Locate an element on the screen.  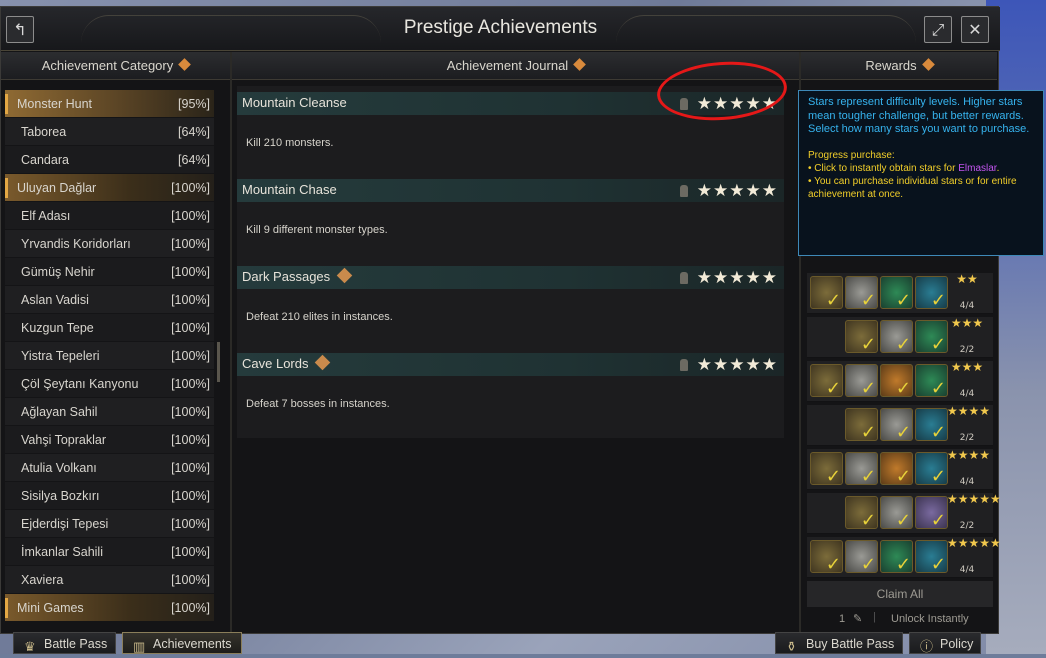
tab-battle-pass: ♛ Battle Pass is located at coordinates (64, 643).